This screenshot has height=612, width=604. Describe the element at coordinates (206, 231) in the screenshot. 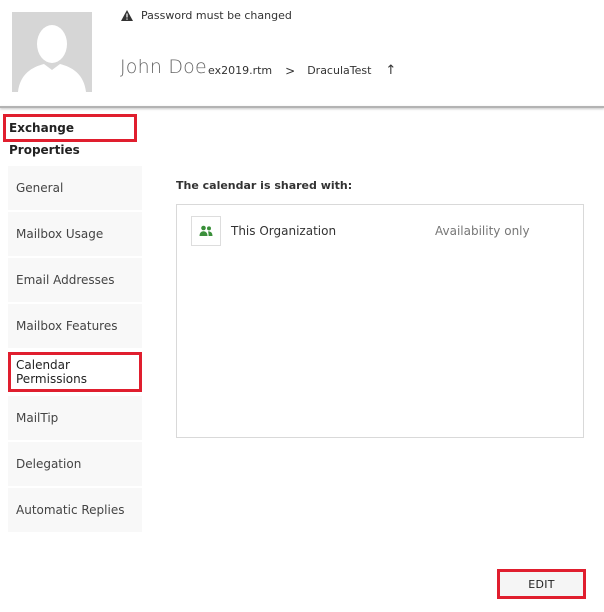

I see `people-icon` at that location.